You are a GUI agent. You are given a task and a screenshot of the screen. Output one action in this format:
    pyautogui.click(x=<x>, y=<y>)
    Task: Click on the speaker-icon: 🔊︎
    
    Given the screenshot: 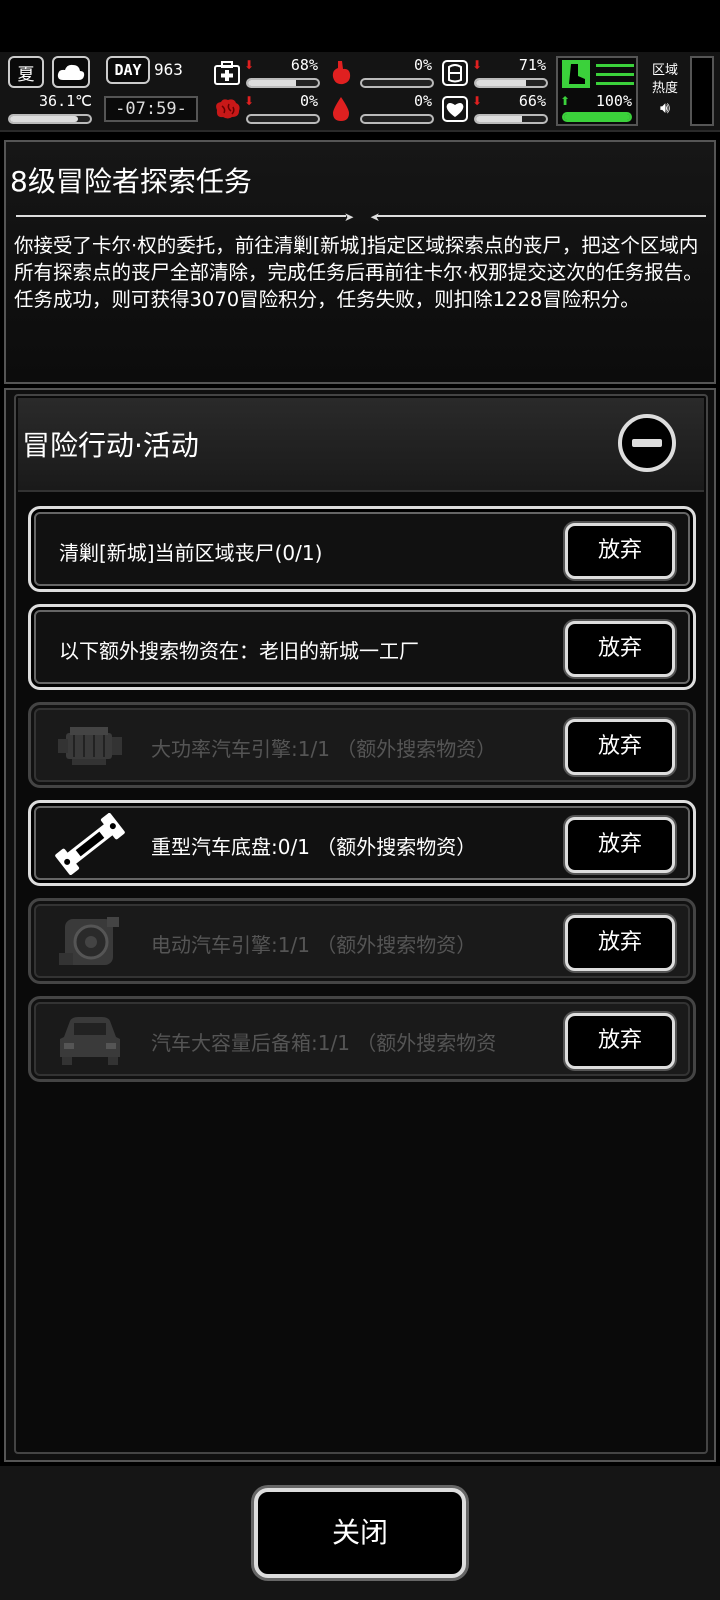 What is the action you would take?
    pyautogui.click(x=665, y=108)
    